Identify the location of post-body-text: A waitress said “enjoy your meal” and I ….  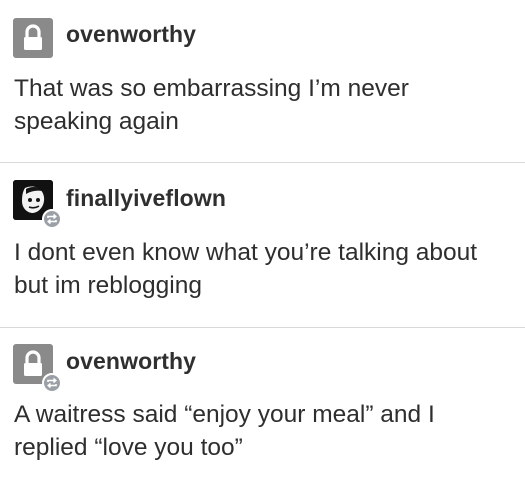
(224, 431).